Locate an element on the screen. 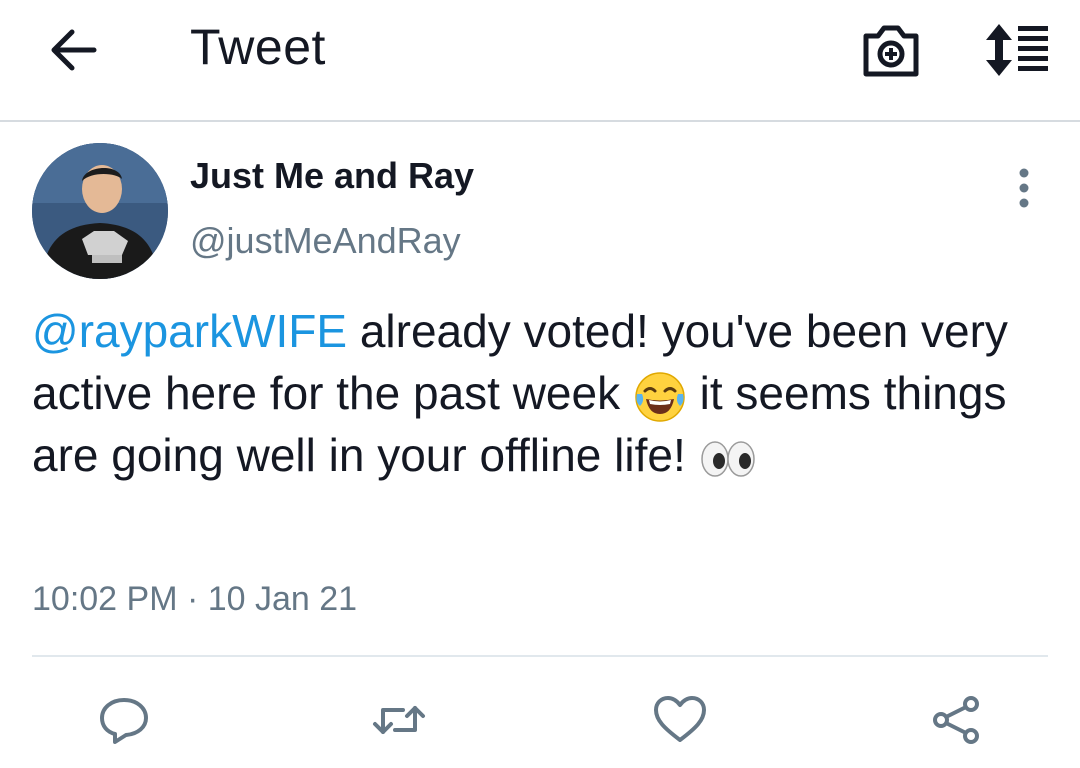  camera-add-icon is located at coordinates (891, 51).